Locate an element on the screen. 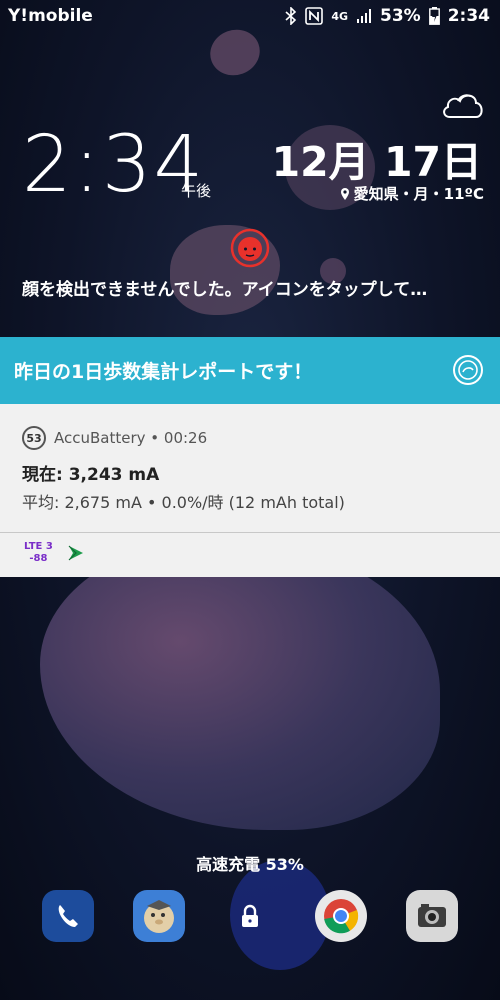 Image resolution: width=500 pixels, height=1000 pixels. bluetooth-icon is located at coordinates (291, 16).